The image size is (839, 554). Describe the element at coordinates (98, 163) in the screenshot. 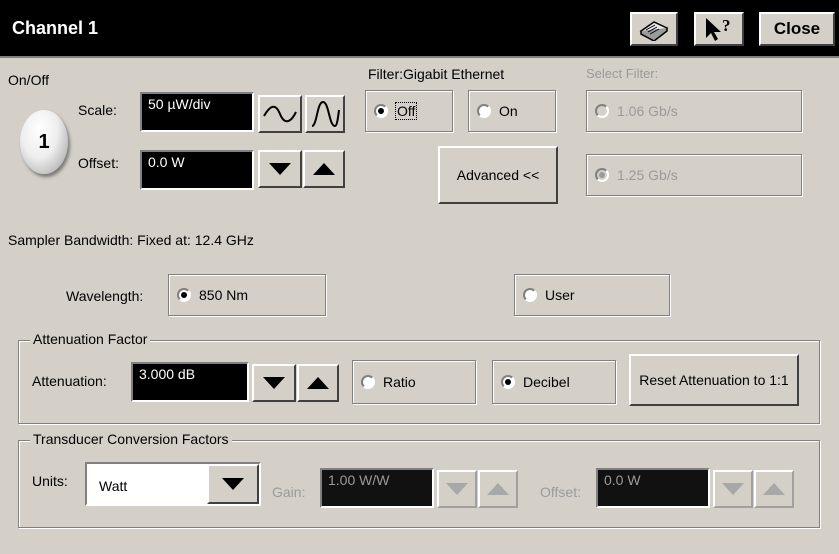

I see `offset-label: Offset:` at that location.